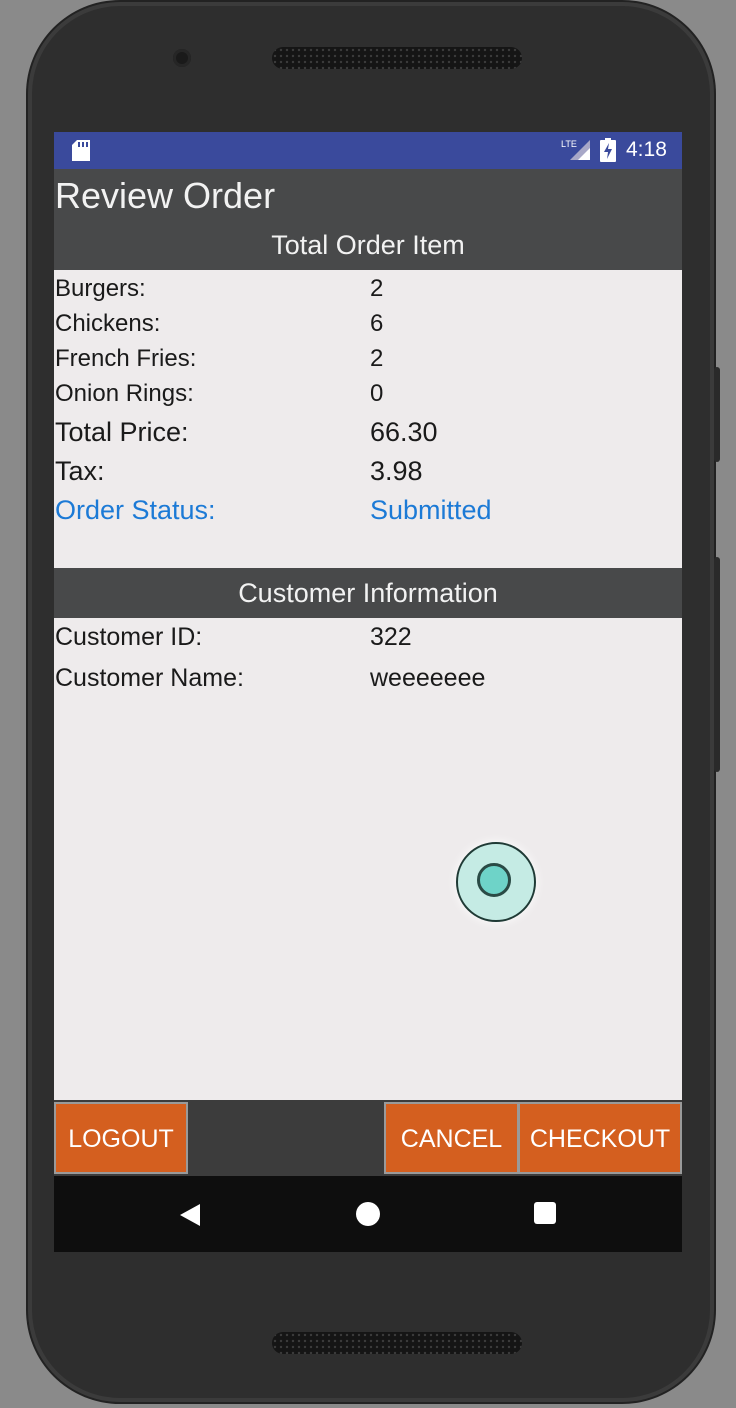 This screenshot has width=736, height=1408. I want to click on sd-card-icon, so click(81, 150).